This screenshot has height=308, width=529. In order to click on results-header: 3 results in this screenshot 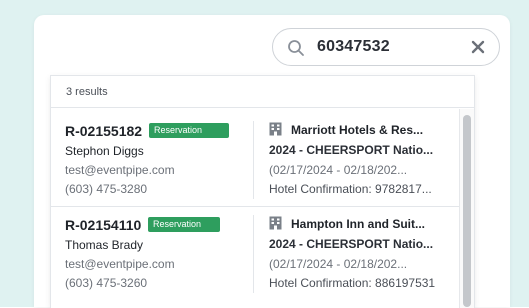, I will do `click(262, 92)`.